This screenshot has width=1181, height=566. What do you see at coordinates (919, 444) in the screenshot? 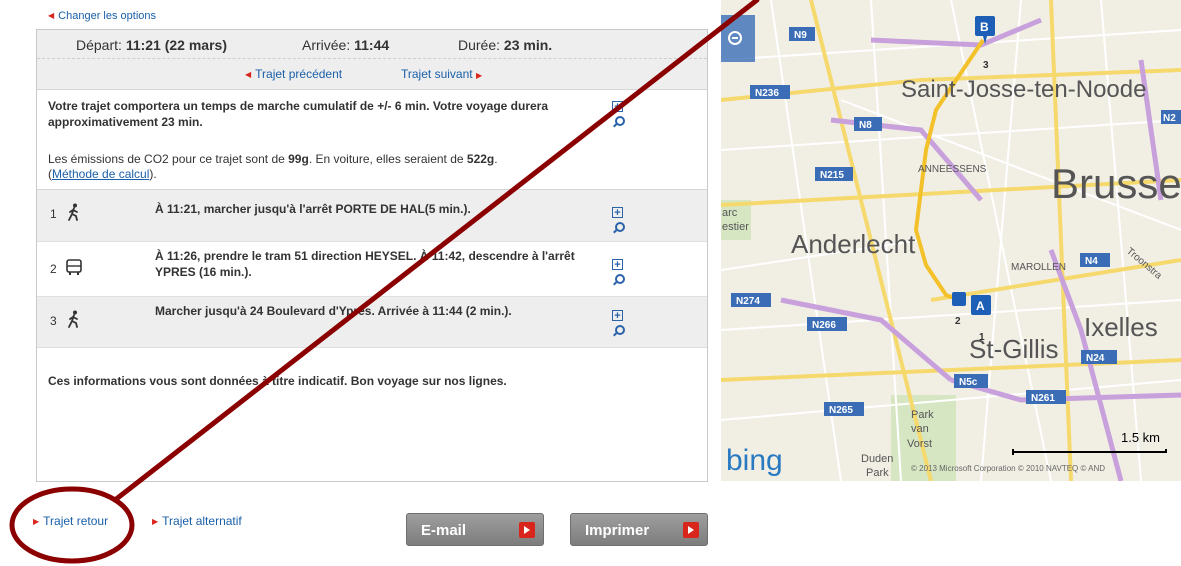
I see `svg-text: Vorst` at bounding box center [919, 444].